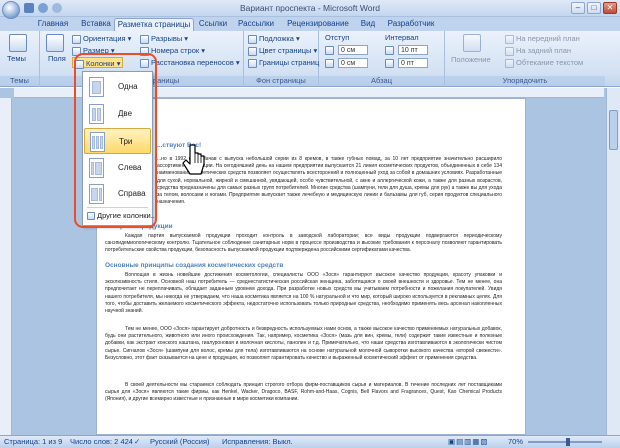  What do you see at coordinates (565, 442) in the screenshot?
I see `zoom-slider` at bounding box center [565, 442].